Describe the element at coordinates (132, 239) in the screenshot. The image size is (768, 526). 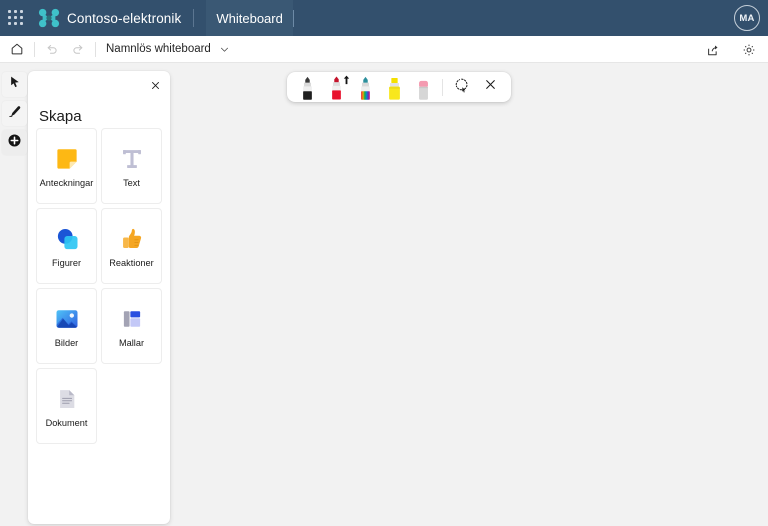
I see `thumbs-up-icon` at that location.